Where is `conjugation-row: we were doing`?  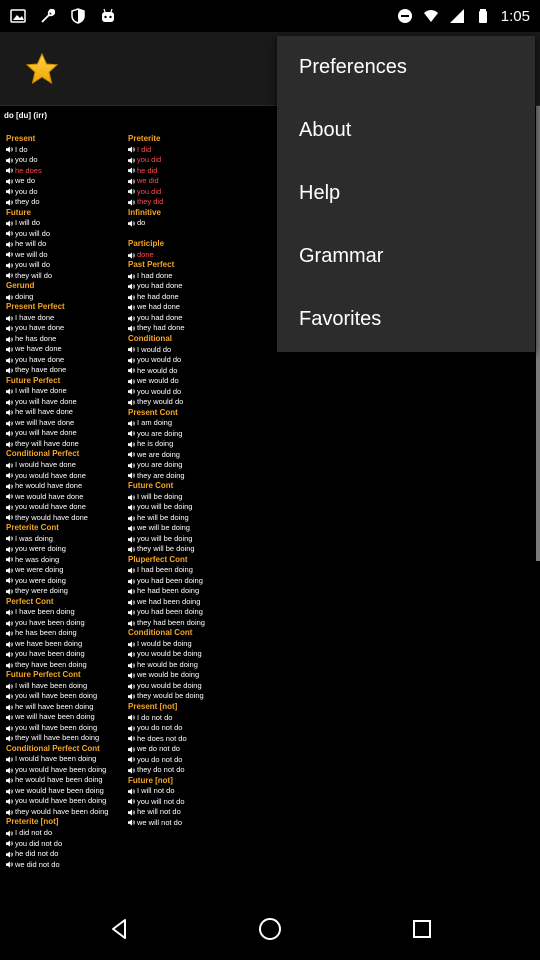
conjugation-row: we were doing is located at coordinates (68, 570).